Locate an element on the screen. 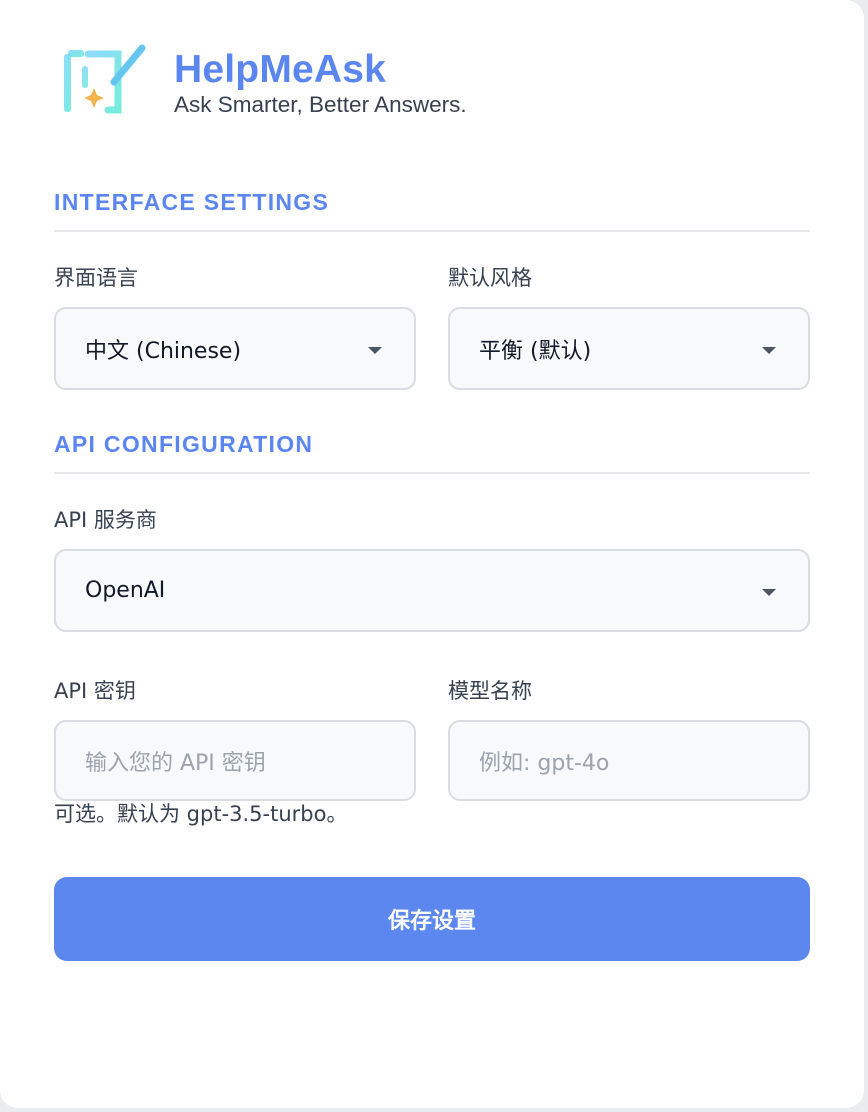  provider-select: OpenAI is located at coordinates (432, 590).